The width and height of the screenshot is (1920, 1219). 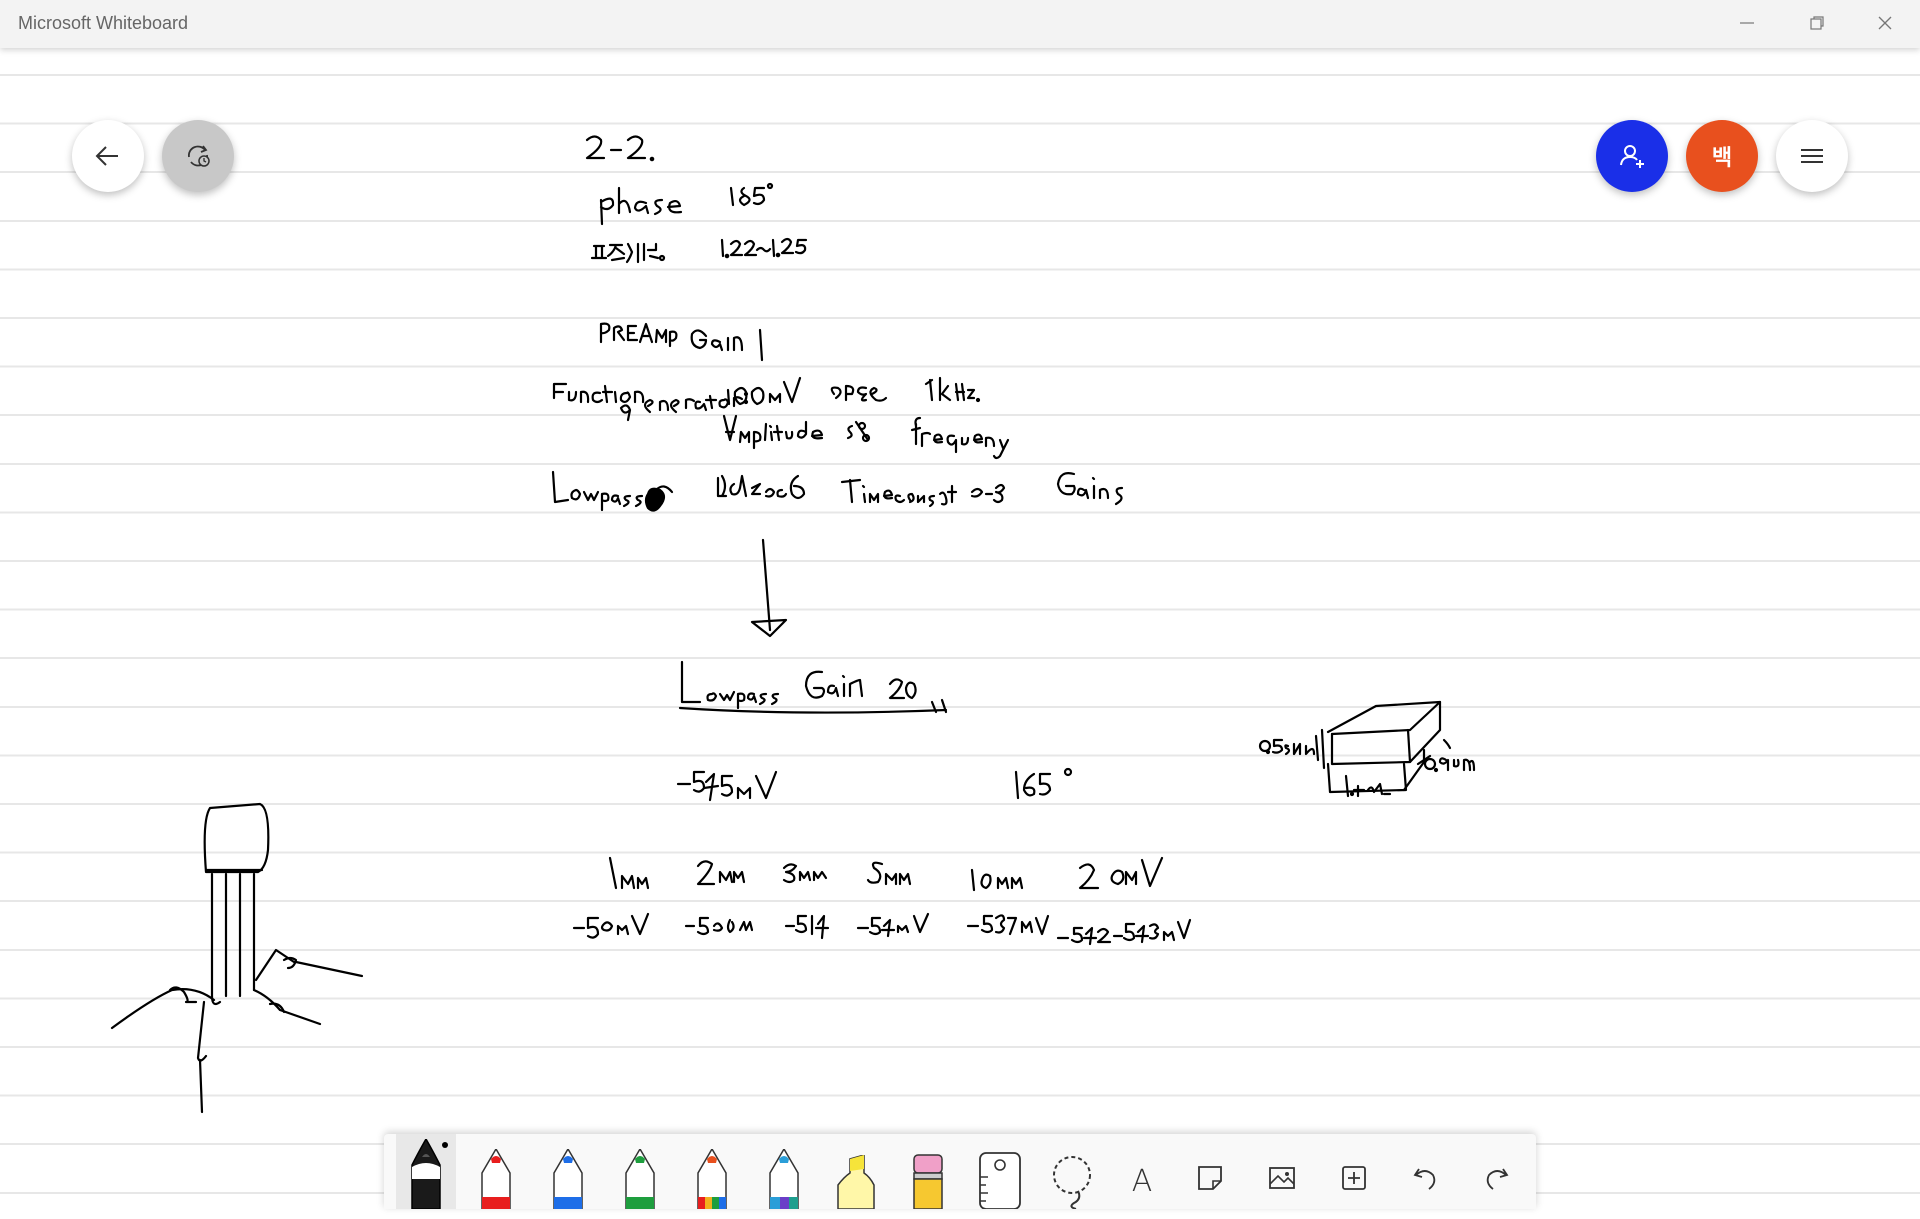 What do you see at coordinates (1000, 1180) in the screenshot?
I see `ruler-icon` at bounding box center [1000, 1180].